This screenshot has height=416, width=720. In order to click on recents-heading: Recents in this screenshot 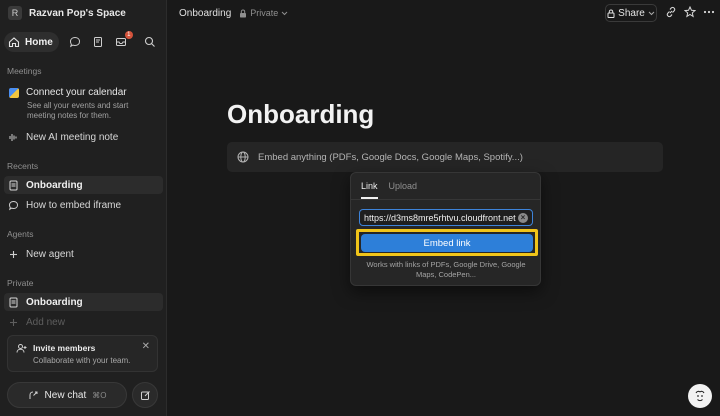, I will do `click(23, 166)`.